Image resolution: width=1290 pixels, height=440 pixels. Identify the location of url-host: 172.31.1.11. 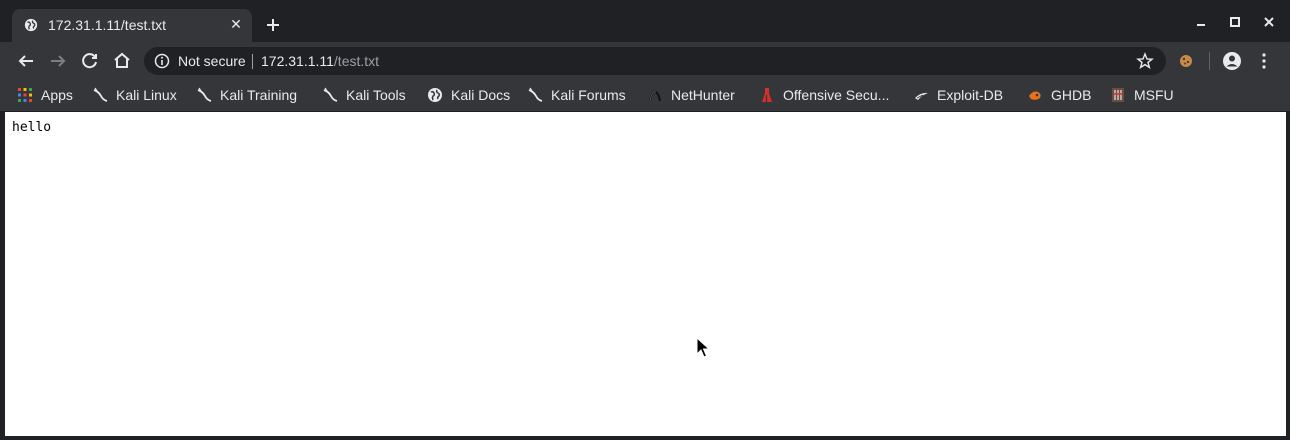
(297, 61).